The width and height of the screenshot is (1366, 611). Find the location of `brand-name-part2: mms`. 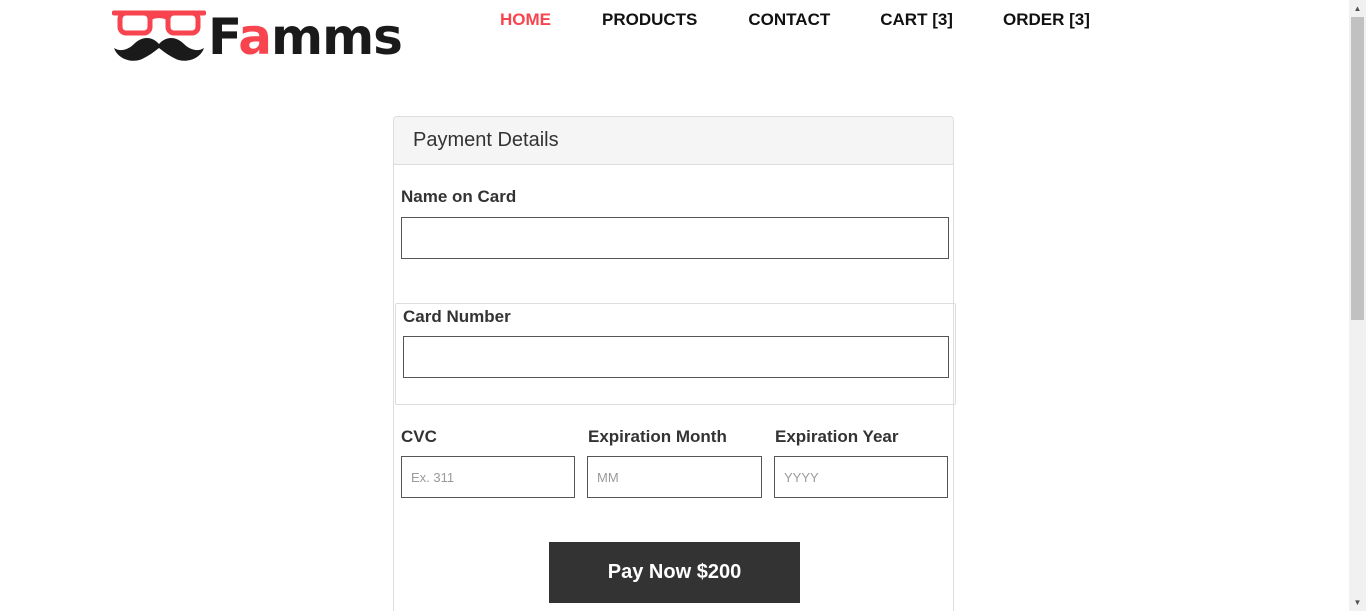

brand-name-part2: mms is located at coordinates (336, 37).